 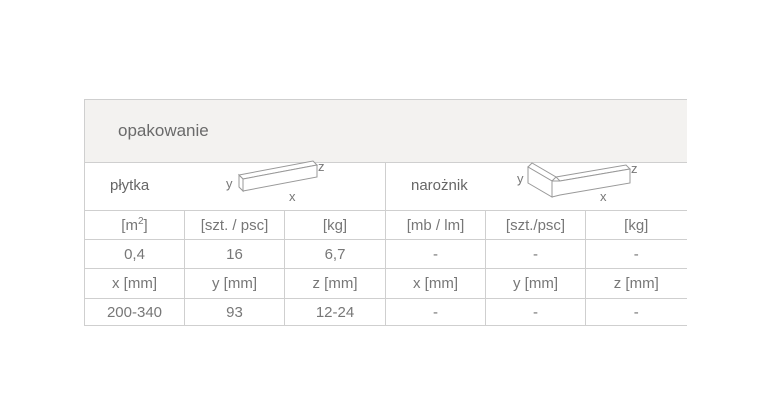 I want to click on tile-shape-icon: y z x, so click(x=275, y=181).